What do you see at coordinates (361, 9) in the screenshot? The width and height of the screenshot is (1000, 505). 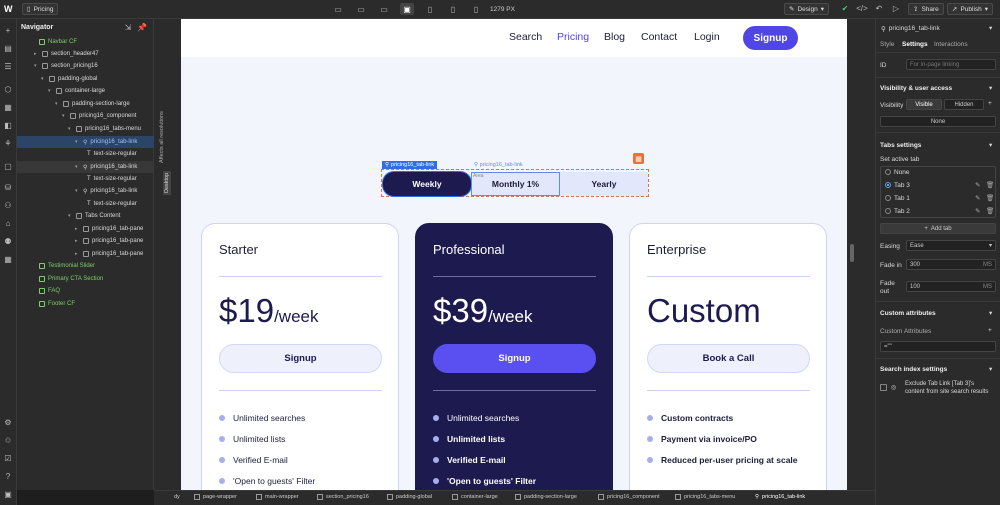 I see `desktop-large-icon: ▭` at bounding box center [361, 9].